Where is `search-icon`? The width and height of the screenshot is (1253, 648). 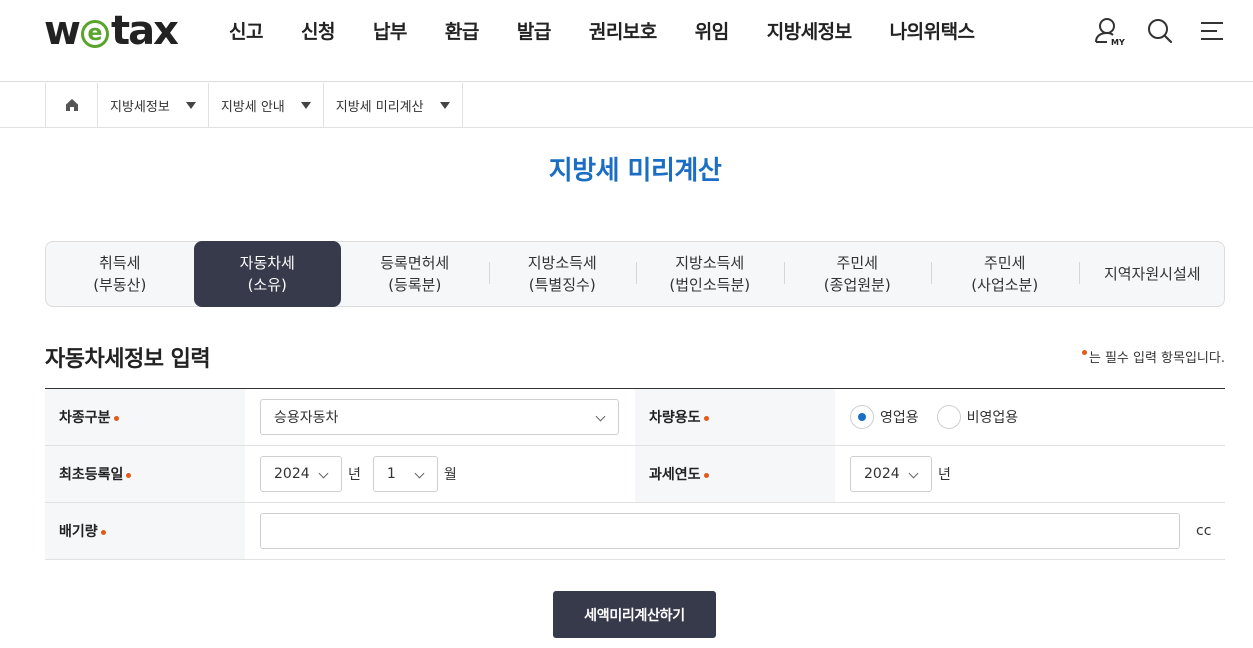 search-icon is located at coordinates (1160, 31).